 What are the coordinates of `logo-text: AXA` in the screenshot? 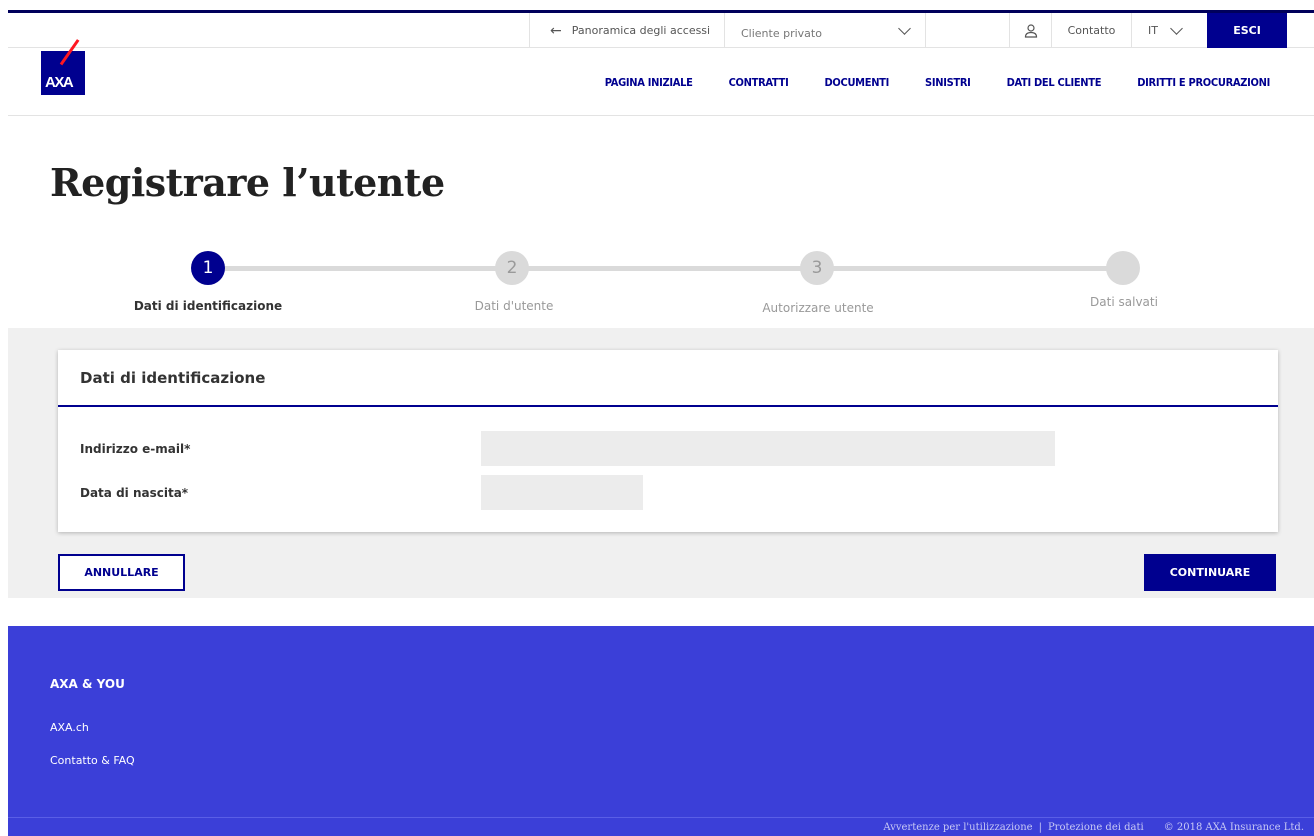 It's located at (59, 82).